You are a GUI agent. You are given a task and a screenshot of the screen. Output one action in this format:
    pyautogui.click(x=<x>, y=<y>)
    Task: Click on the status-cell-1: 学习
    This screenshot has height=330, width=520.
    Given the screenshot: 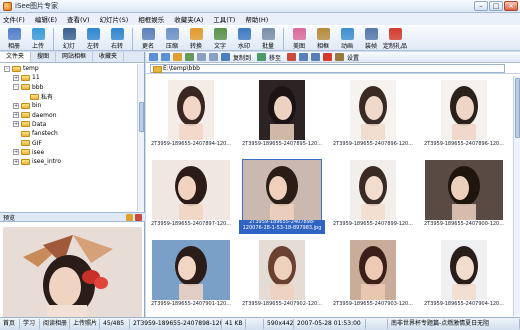 What is the action you would take?
    pyautogui.click(x=30, y=324)
    